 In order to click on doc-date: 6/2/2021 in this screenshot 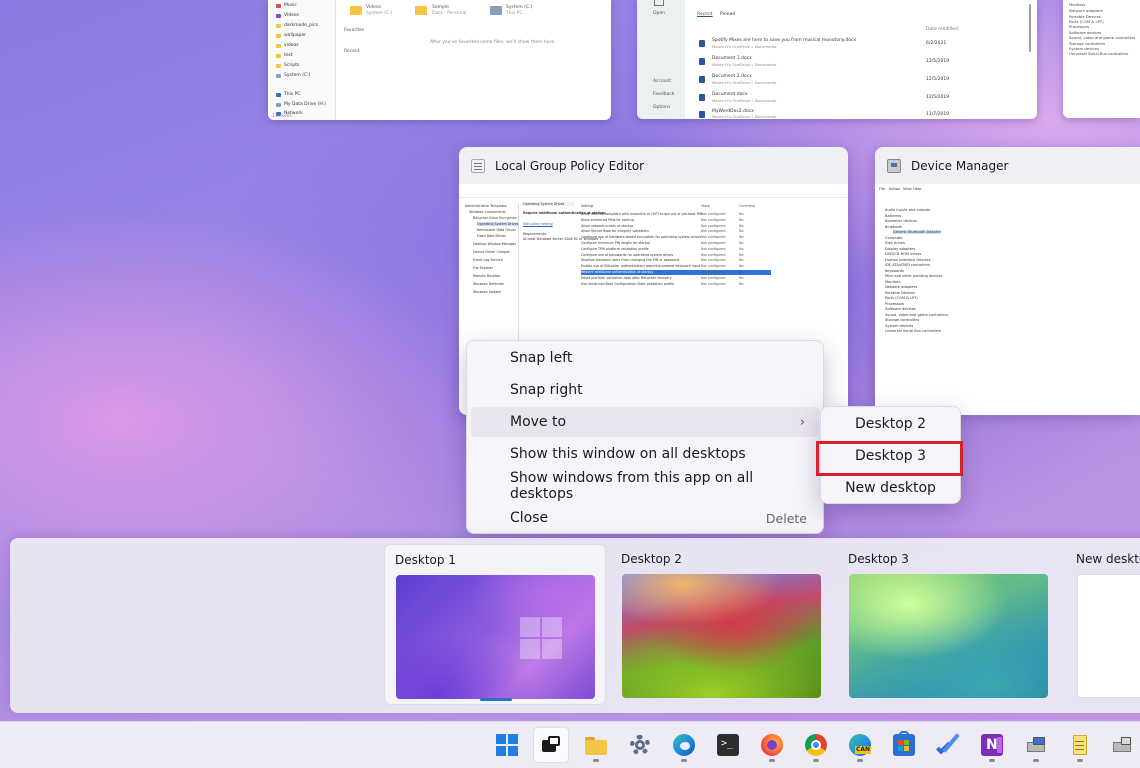, I will do `click(936, 43)`.